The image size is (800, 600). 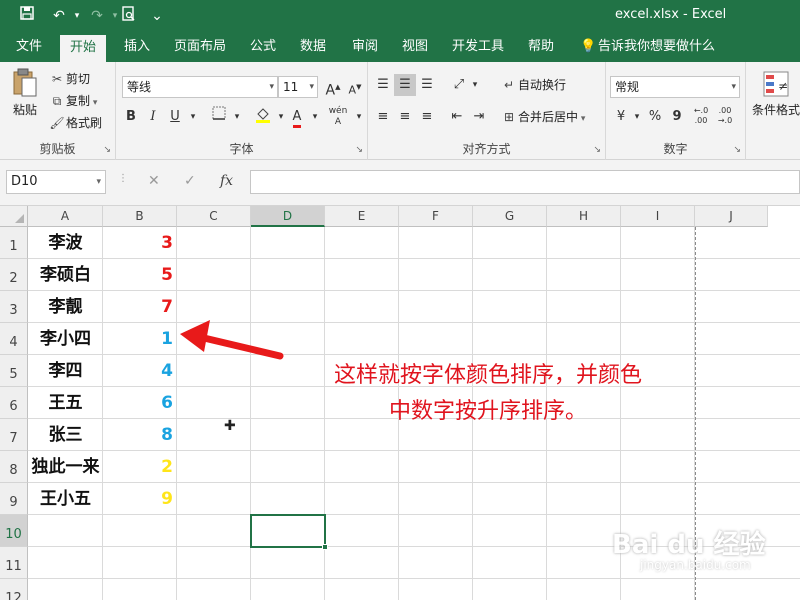 I want to click on fill-handle, so click(x=325, y=547).